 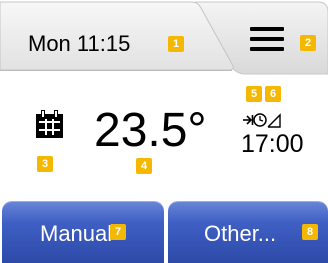 I want to click on callout-badge-4: 4, so click(x=144, y=166).